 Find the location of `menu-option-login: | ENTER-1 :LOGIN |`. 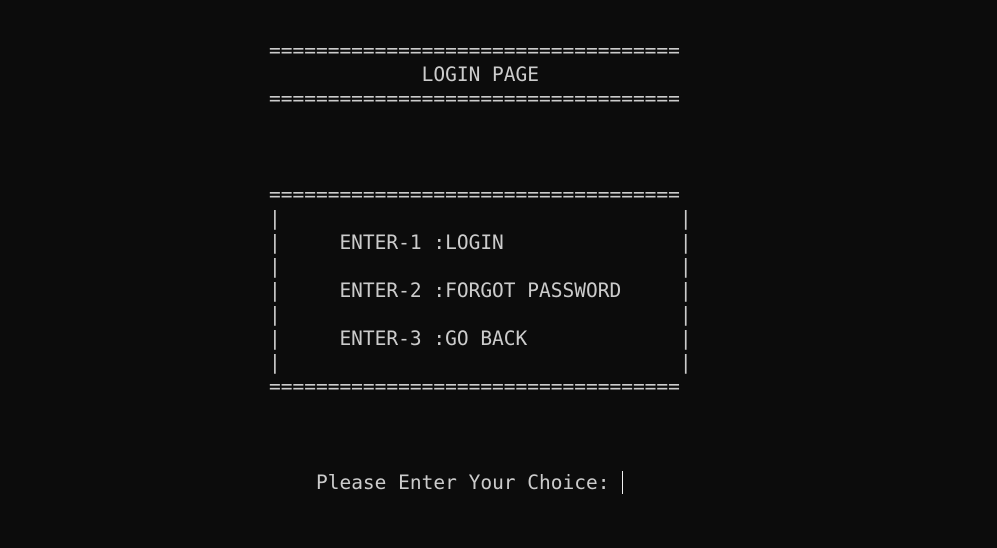

menu-option-login: | ENTER-1 :LOGIN | is located at coordinates (480, 242).